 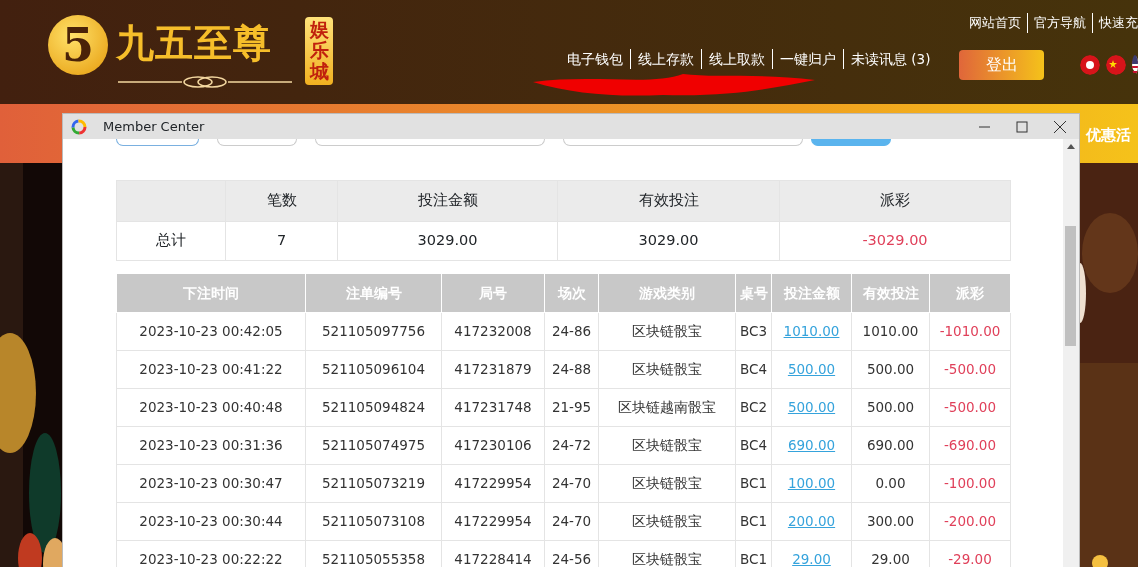 I want to click on table-cell: BC2, so click(x=753, y=407).